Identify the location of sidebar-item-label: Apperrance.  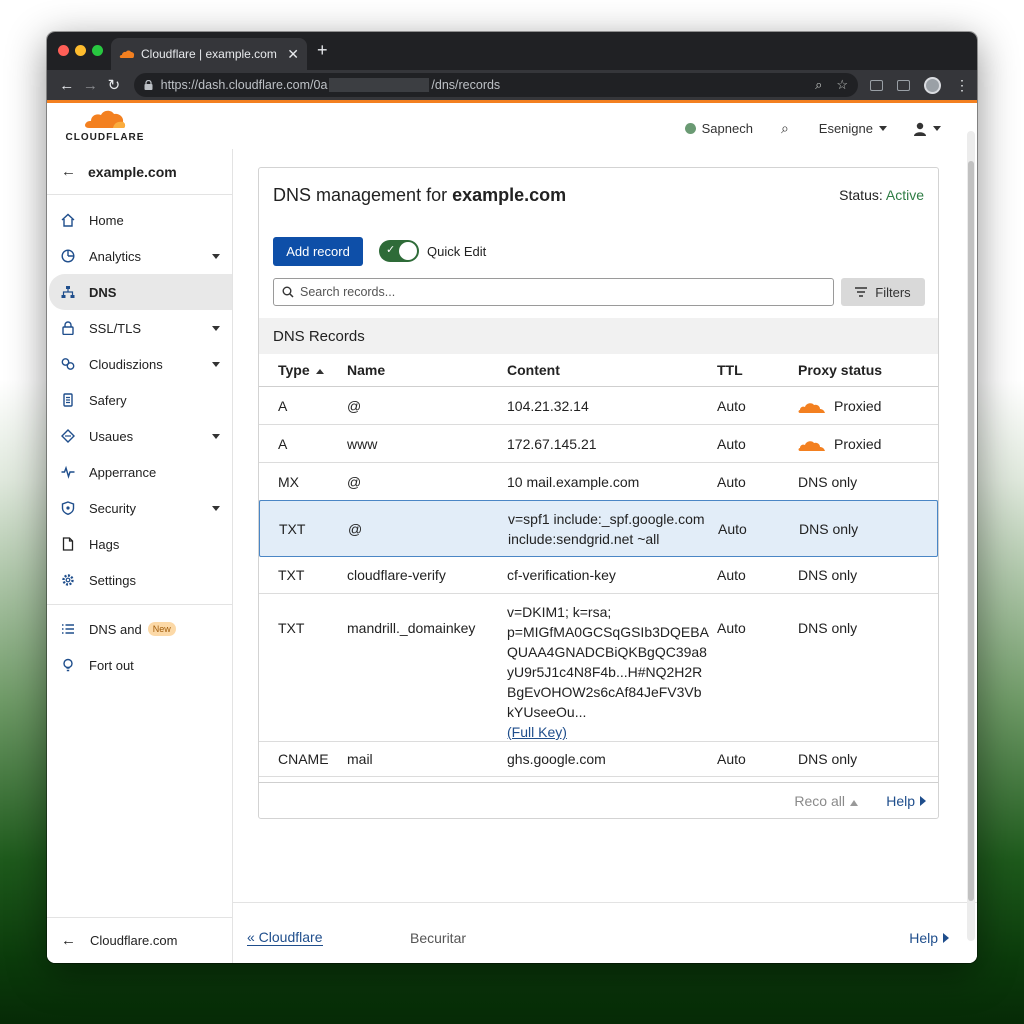
(123, 472).